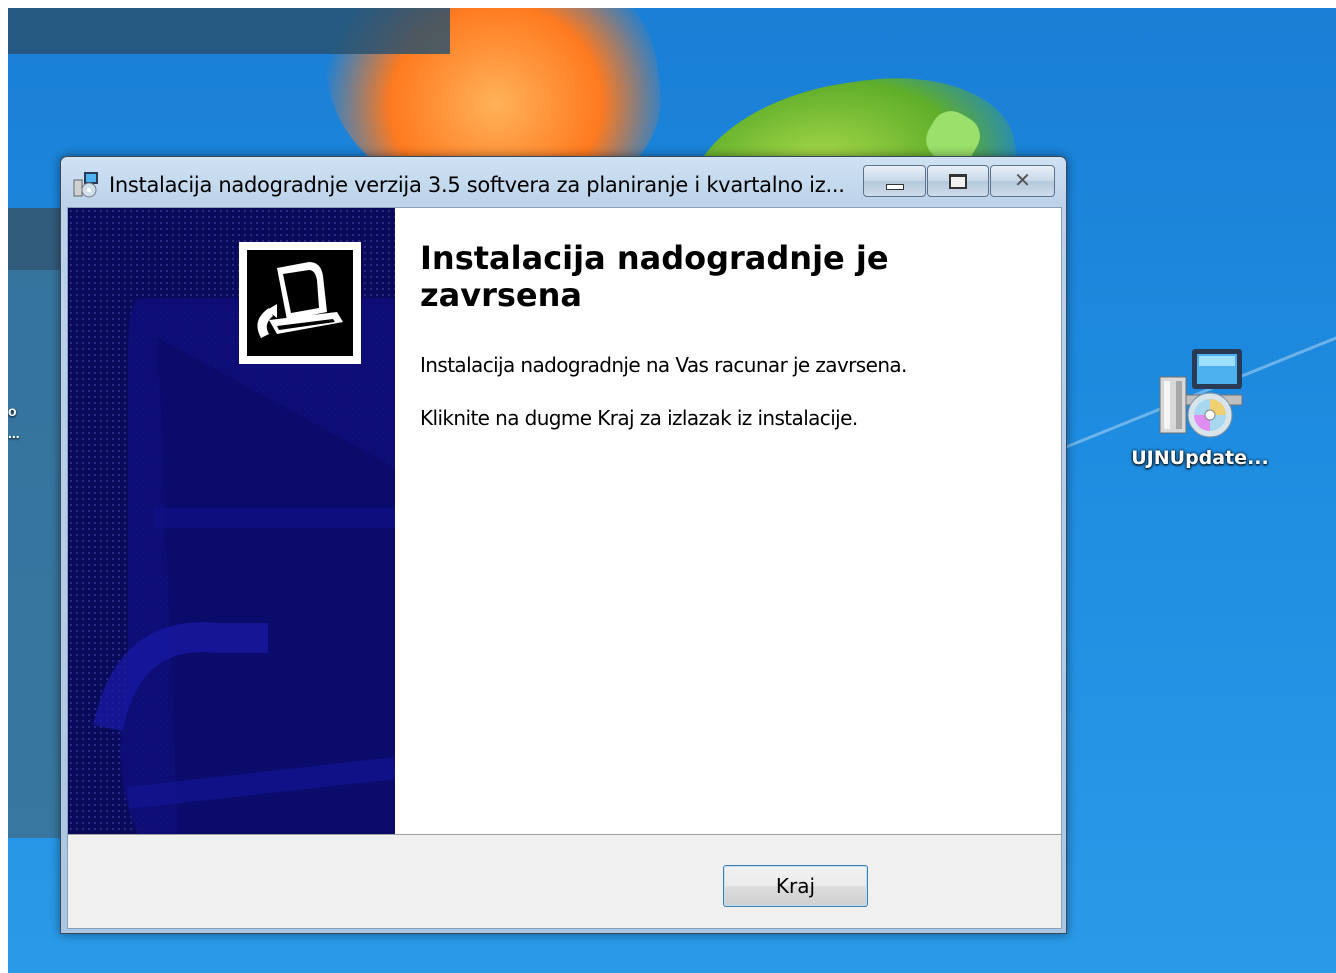 This screenshot has height=973, width=1336. What do you see at coordinates (86, 184) in the screenshot?
I see `installer-icon` at bounding box center [86, 184].